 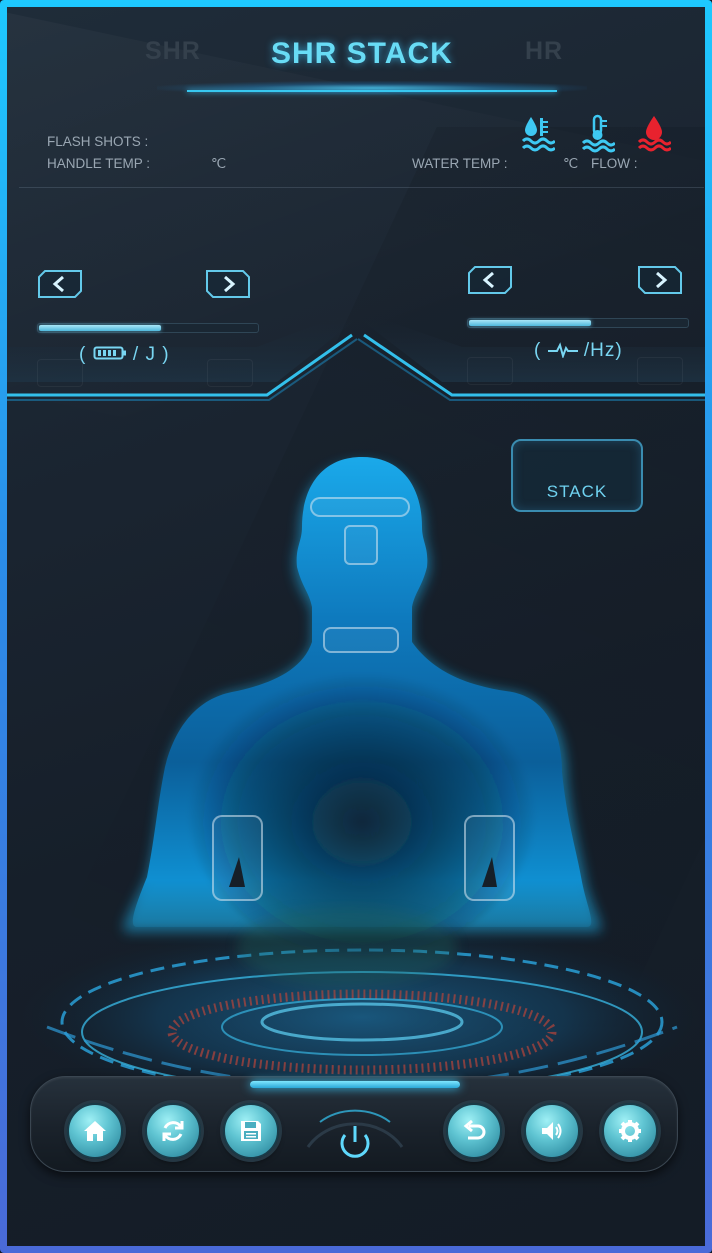 I want to click on tab-shr-stack: SHR STACK, so click(x=362, y=54).